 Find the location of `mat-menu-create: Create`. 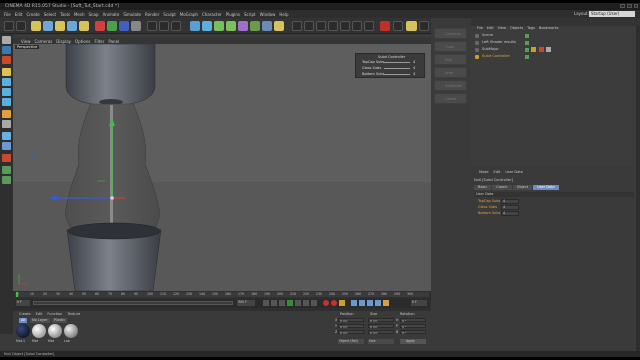

mat-menu-create: Create is located at coordinates (25, 314).